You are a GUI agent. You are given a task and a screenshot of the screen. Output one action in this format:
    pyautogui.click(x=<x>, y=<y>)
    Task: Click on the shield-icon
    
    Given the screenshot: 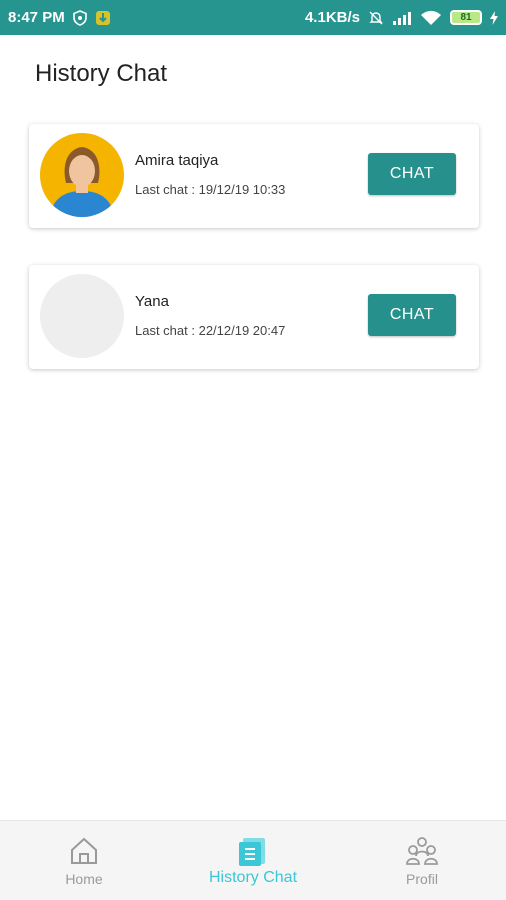 What is the action you would take?
    pyautogui.click(x=79, y=17)
    